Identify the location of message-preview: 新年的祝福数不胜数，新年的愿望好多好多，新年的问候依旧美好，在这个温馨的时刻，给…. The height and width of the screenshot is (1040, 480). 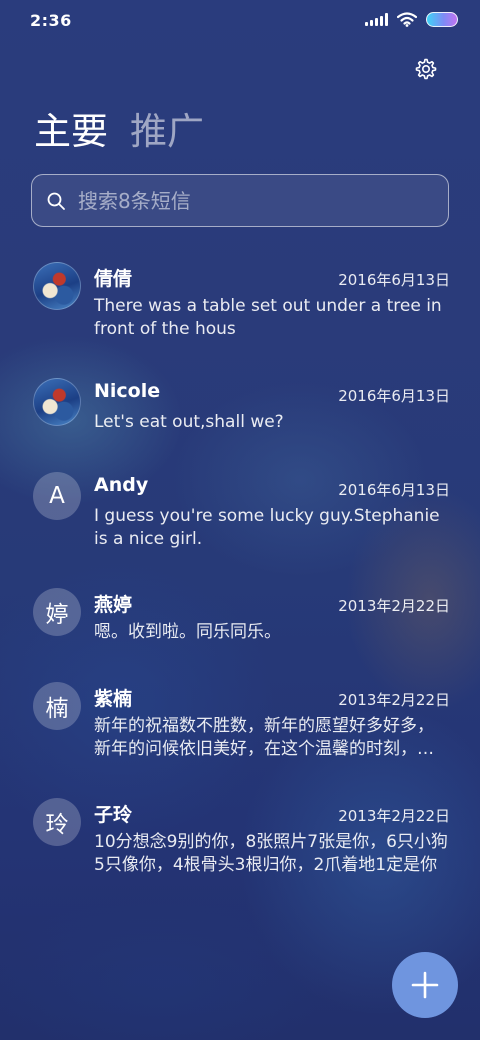
(264, 737).